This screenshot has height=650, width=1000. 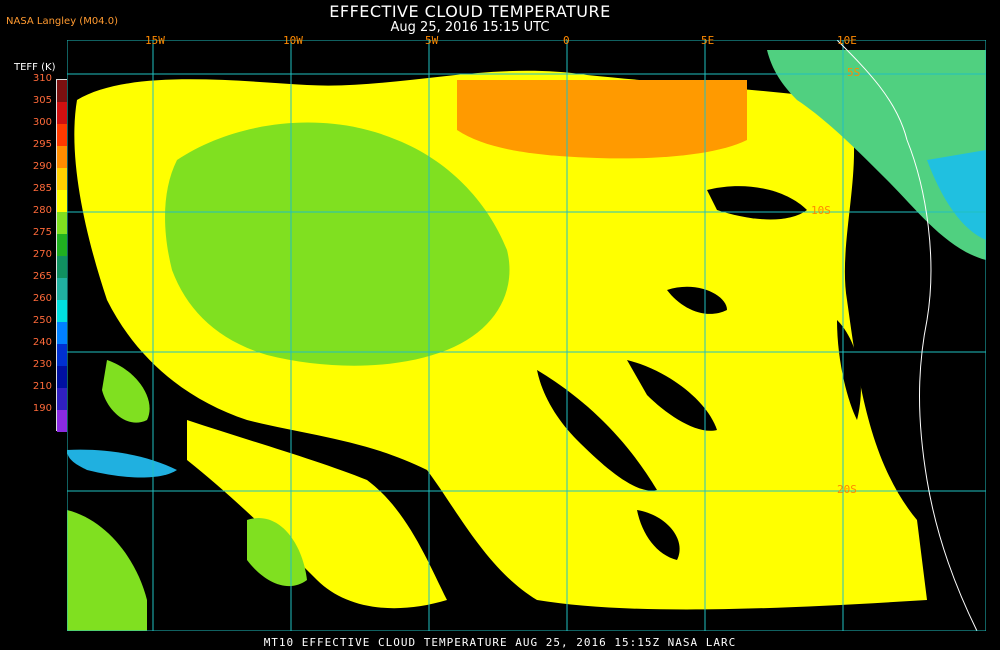 I want to click on legend-tick-label: 290, so click(x=42, y=166).